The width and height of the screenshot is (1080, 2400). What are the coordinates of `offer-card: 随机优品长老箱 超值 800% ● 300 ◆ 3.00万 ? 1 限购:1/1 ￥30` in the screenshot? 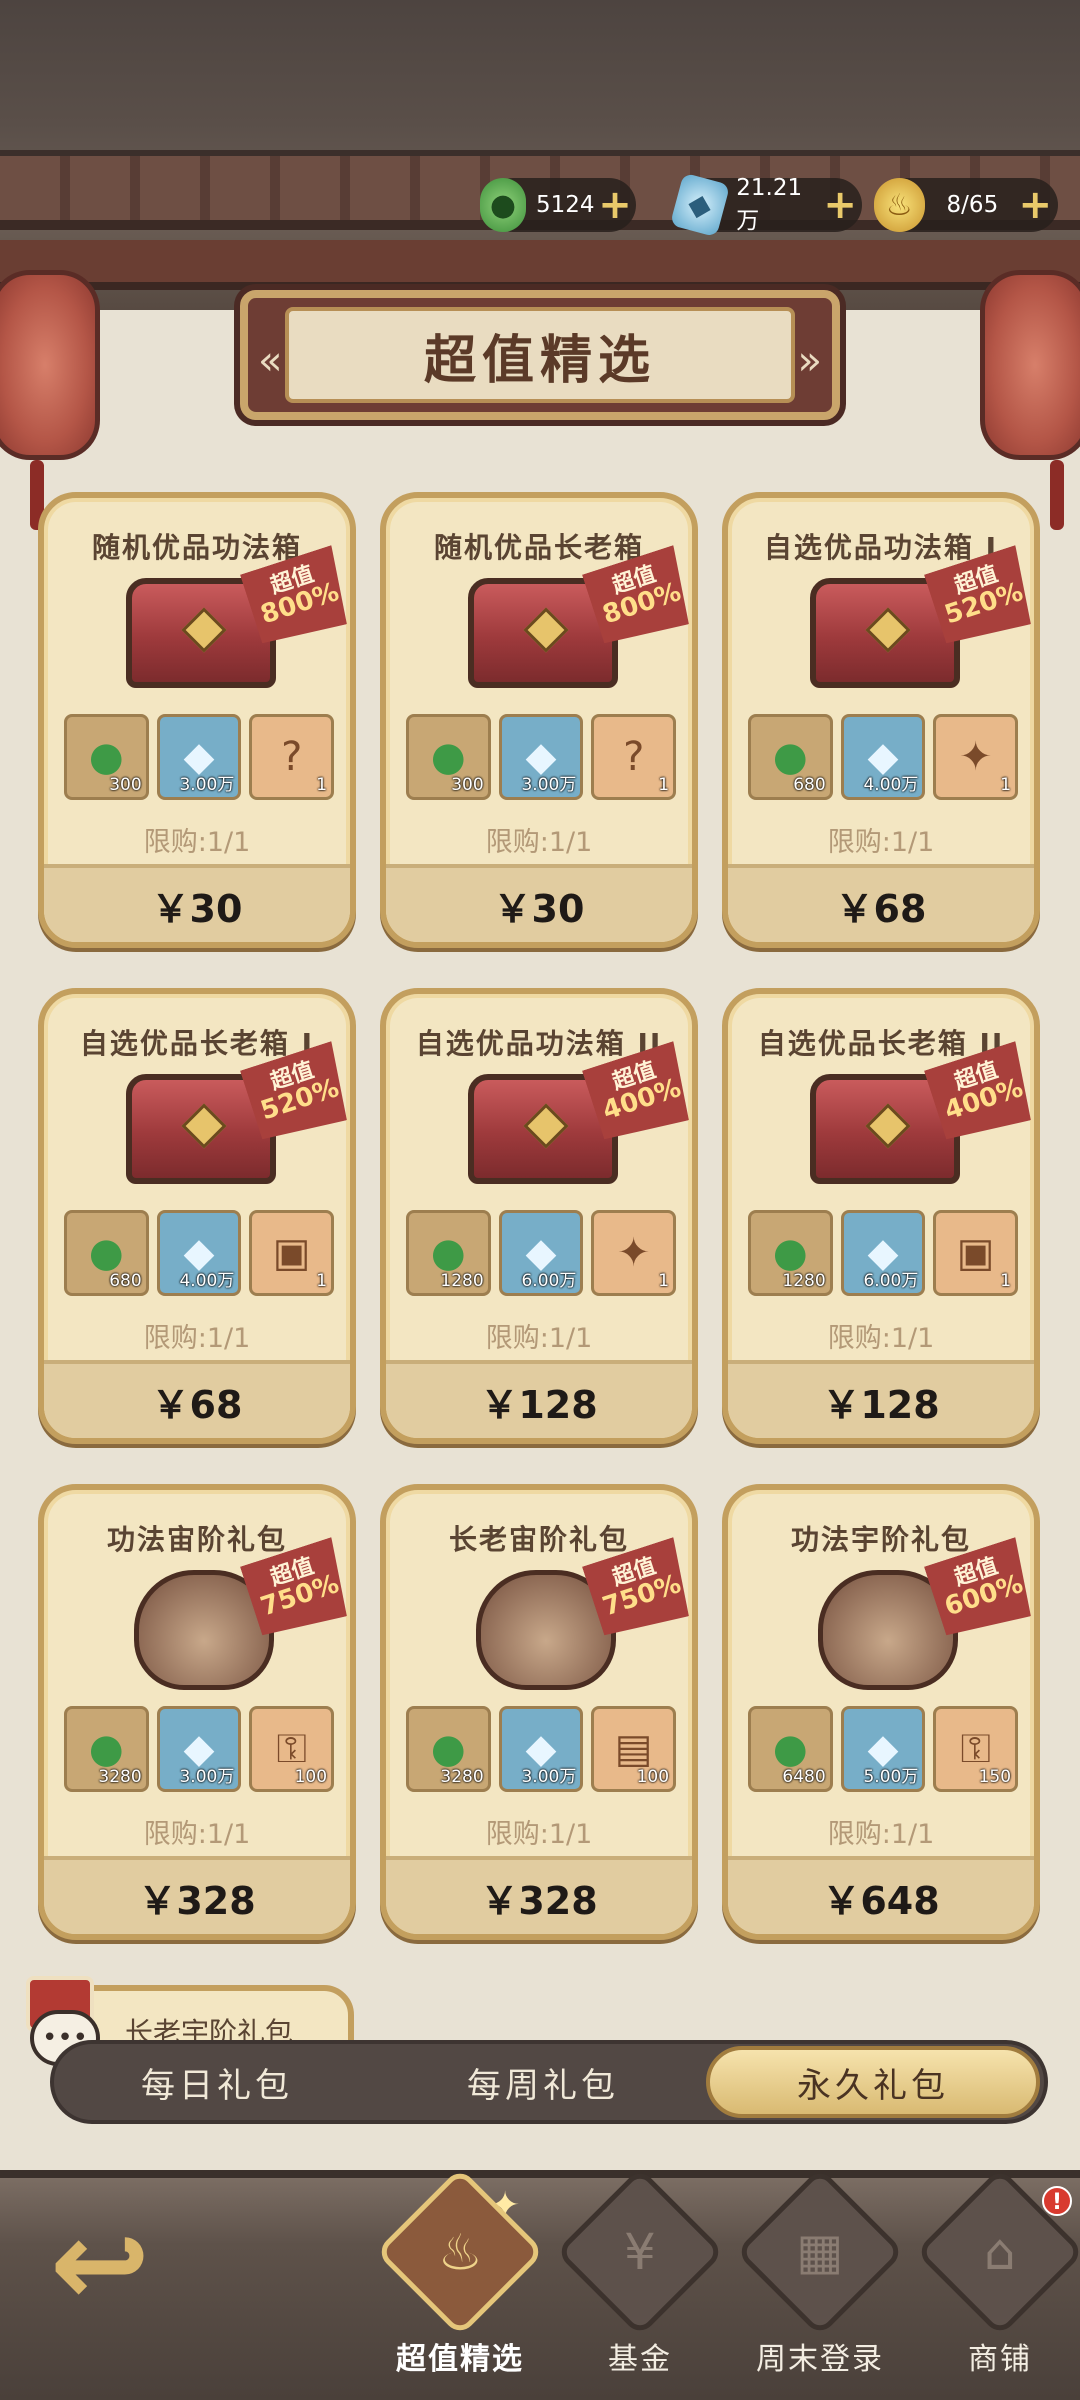 It's located at (539, 720).